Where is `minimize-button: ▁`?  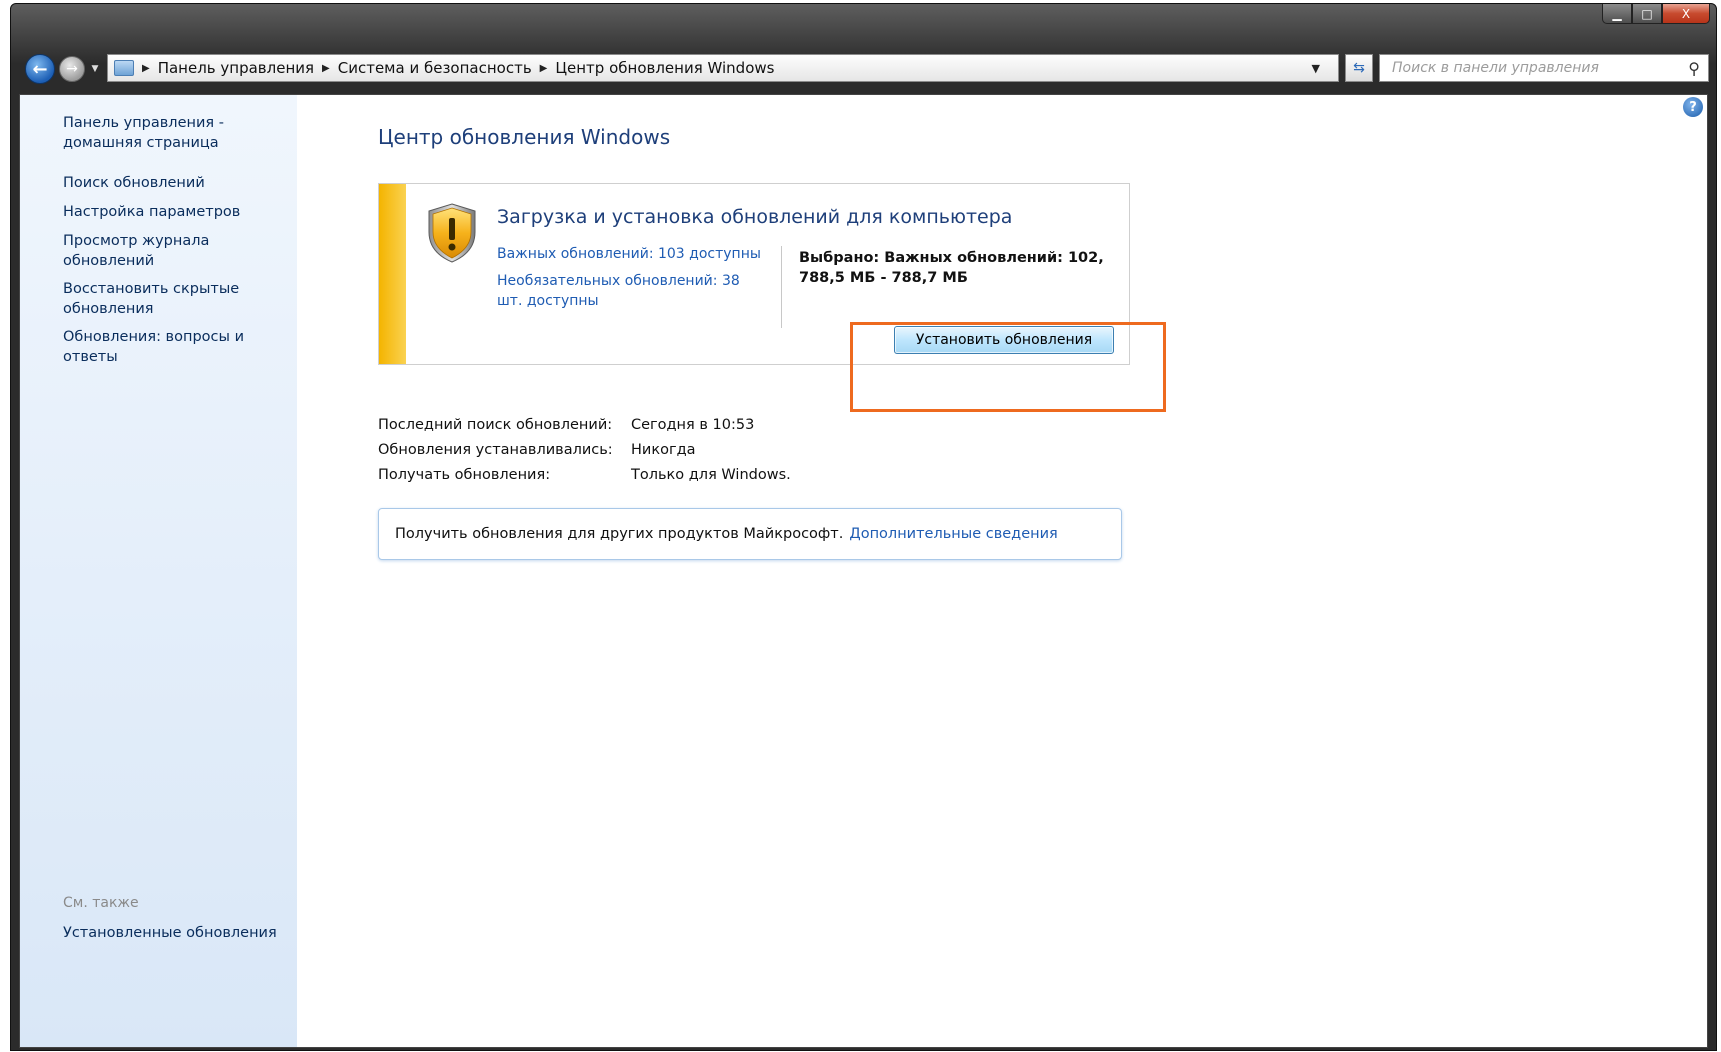 minimize-button: ▁ is located at coordinates (1617, 14).